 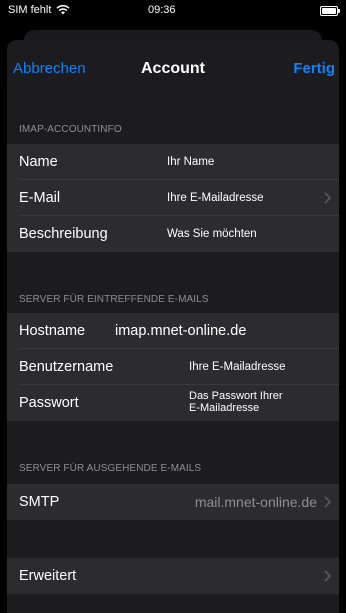 I want to click on page-title: Account, so click(x=173, y=68).